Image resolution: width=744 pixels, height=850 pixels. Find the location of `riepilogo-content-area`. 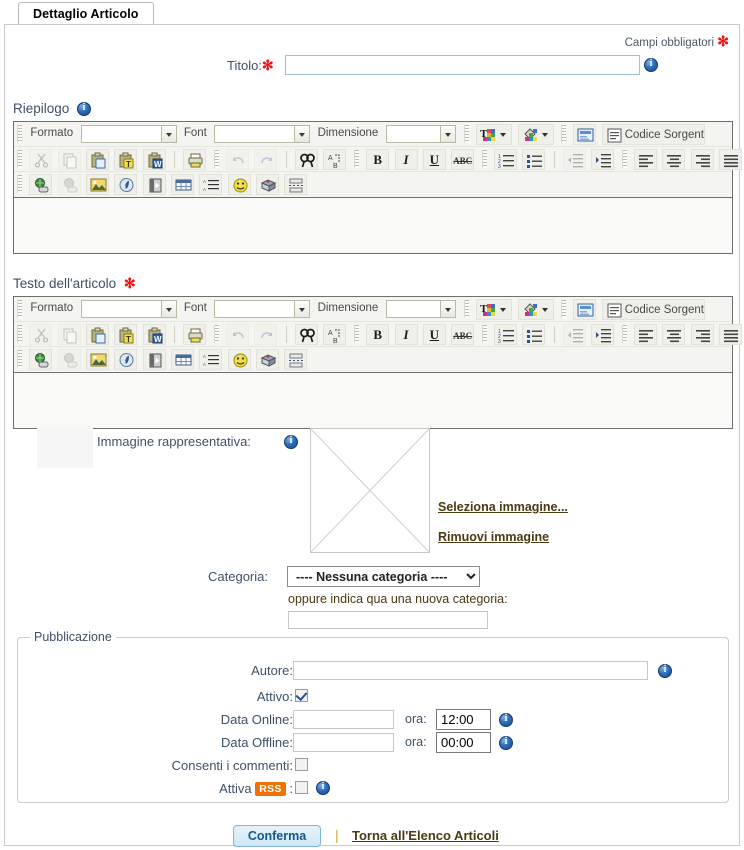

riepilogo-content-area is located at coordinates (373, 225).